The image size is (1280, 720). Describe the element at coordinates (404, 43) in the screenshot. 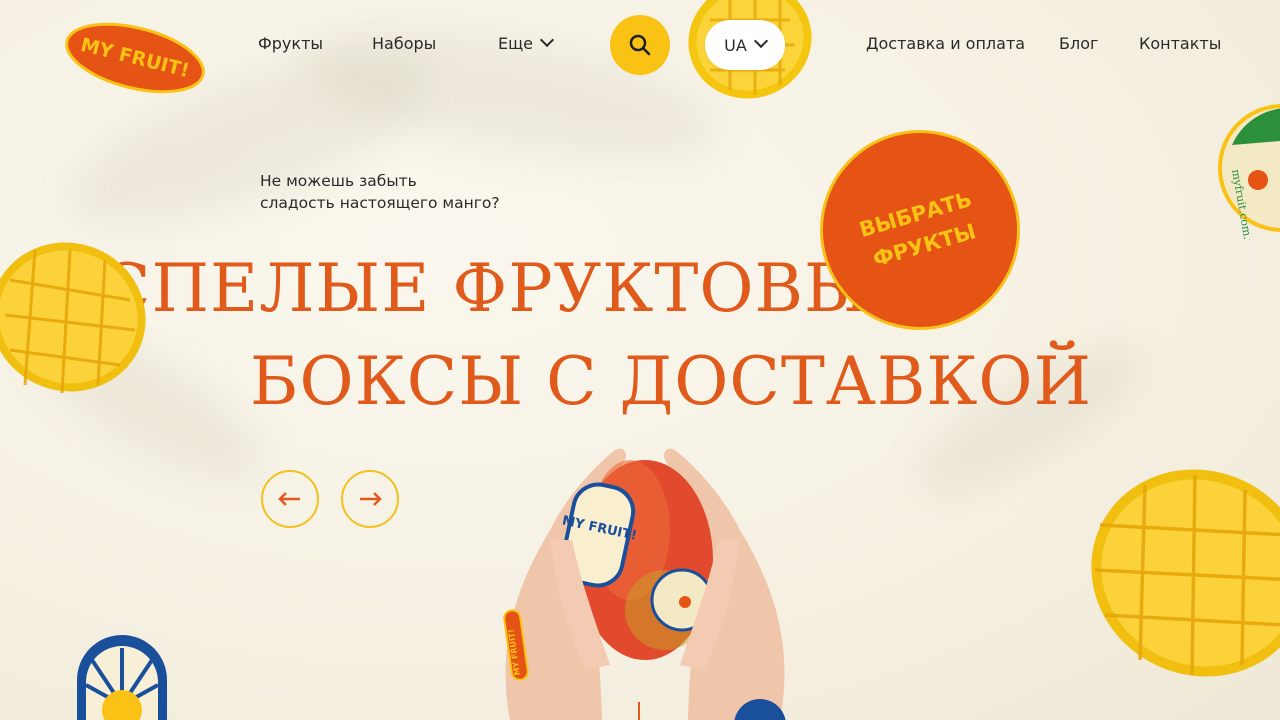

I see `nav-sets: Наборы` at that location.